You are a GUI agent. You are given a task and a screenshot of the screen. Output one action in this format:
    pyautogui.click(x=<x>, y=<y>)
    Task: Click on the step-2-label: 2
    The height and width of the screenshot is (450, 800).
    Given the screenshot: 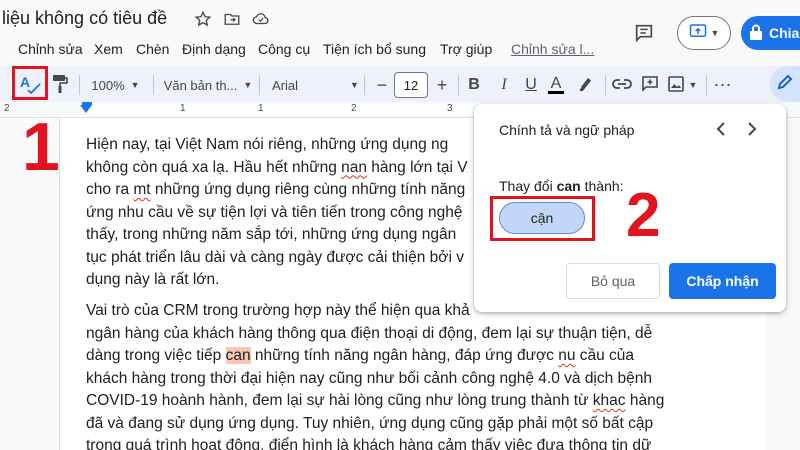 What is the action you would take?
    pyautogui.click(x=643, y=215)
    